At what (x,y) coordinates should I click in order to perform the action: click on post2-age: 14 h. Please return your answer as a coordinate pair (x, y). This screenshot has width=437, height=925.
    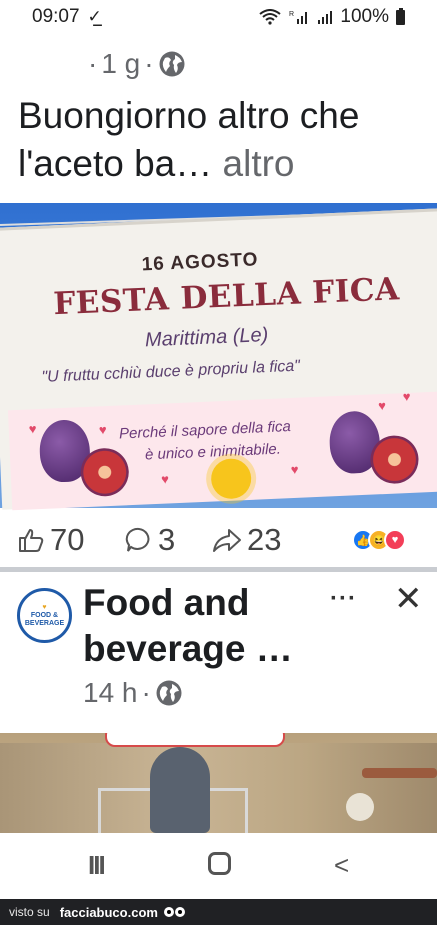
    Looking at the image, I should click on (110, 692).